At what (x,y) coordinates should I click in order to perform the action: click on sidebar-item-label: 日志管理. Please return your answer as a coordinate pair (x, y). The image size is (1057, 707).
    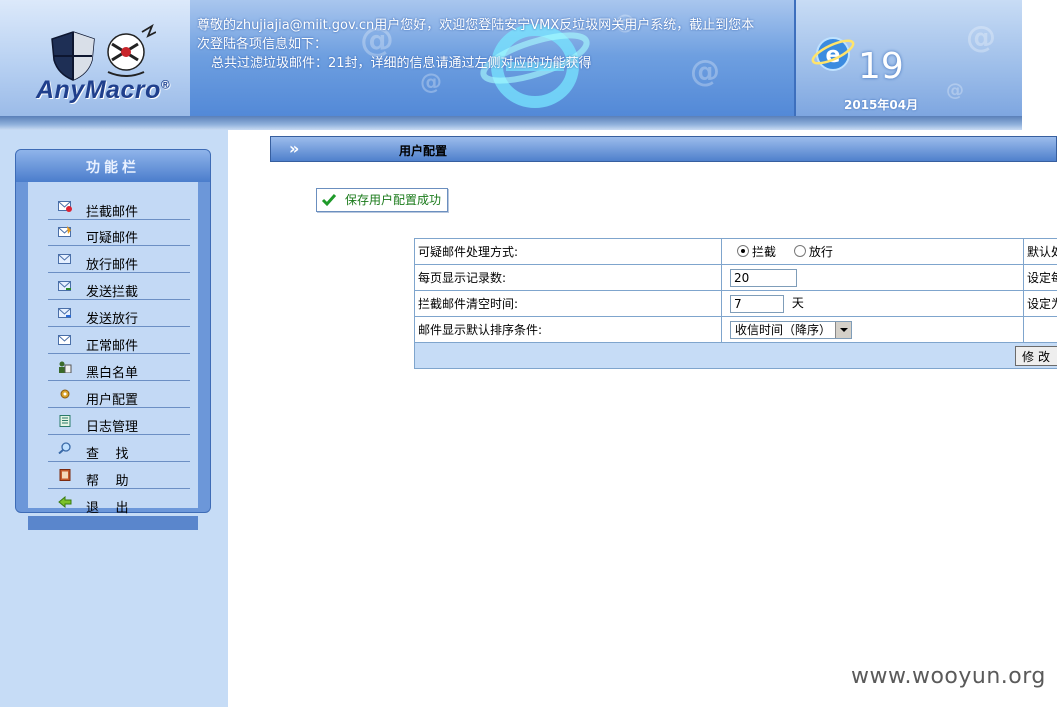
    Looking at the image, I should click on (112, 427).